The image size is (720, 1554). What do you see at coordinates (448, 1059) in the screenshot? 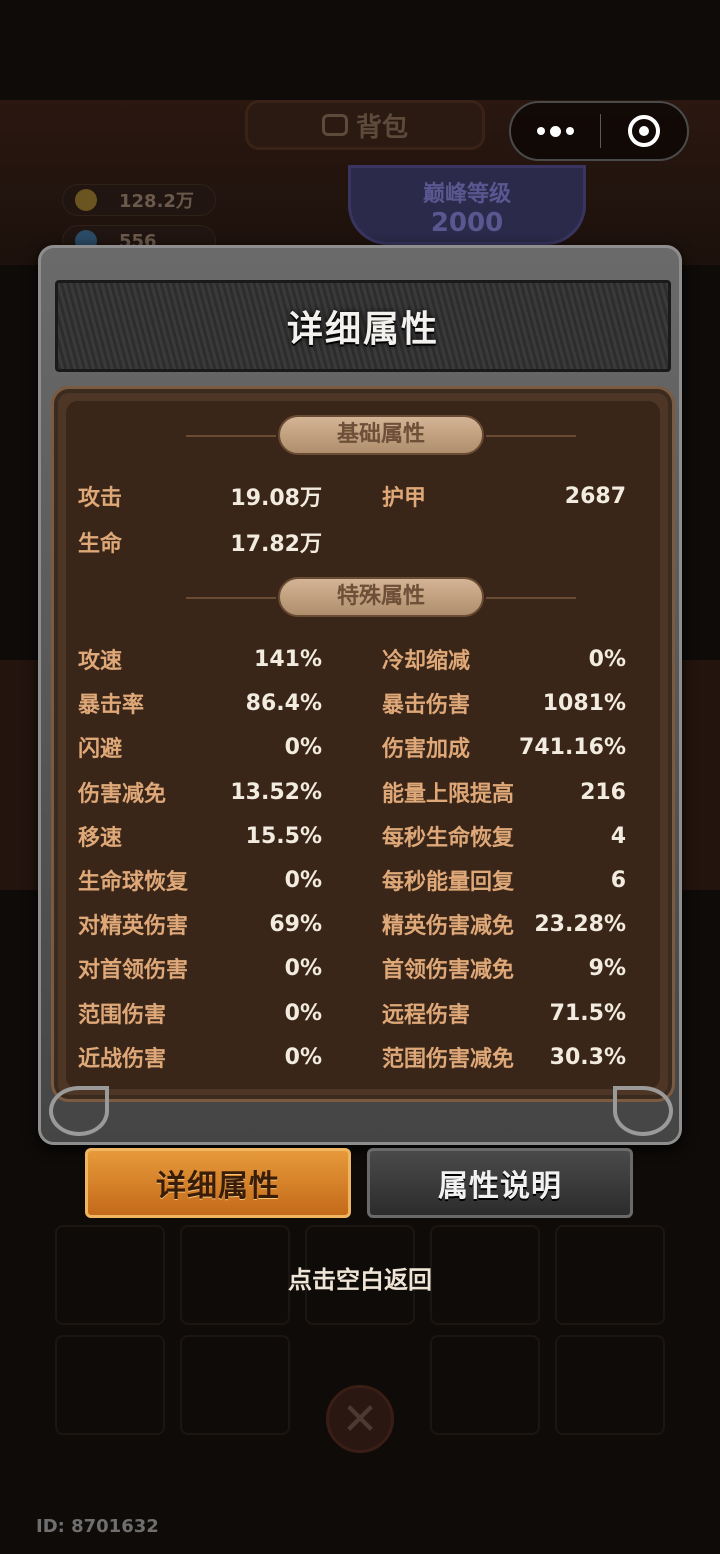
I see `stat-name: 范围伤害减免` at bounding box center [448, 1059].